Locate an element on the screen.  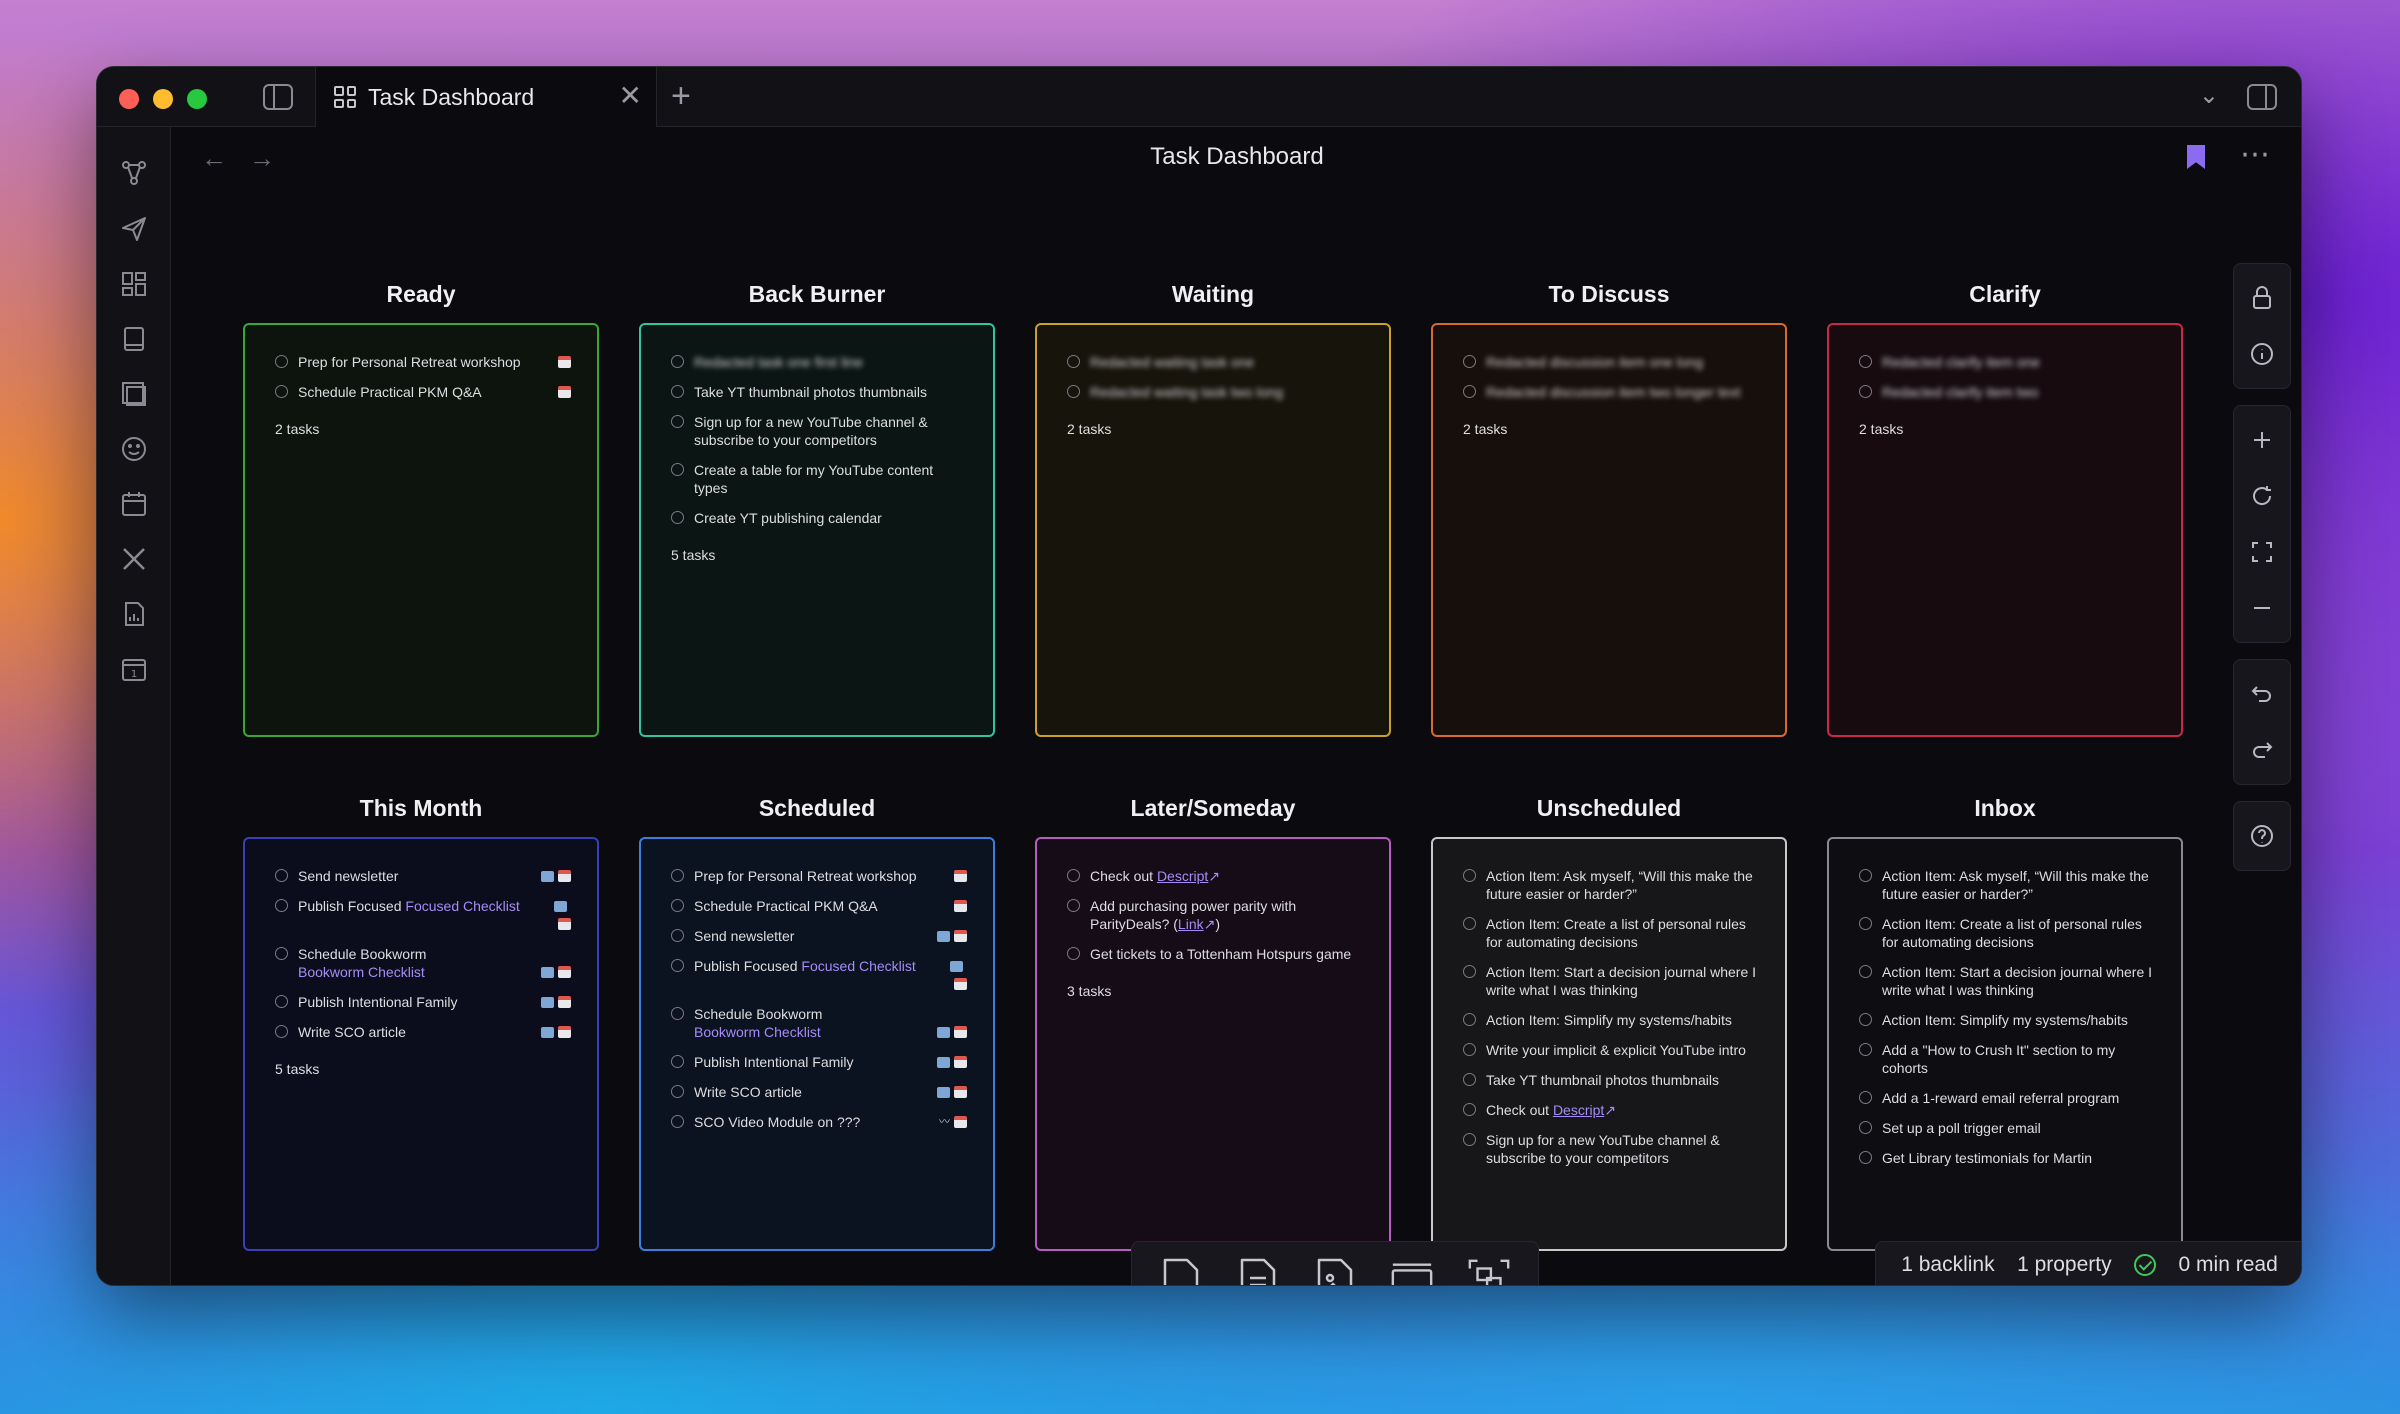
calendar-icon is located at coordinates (134, 504).